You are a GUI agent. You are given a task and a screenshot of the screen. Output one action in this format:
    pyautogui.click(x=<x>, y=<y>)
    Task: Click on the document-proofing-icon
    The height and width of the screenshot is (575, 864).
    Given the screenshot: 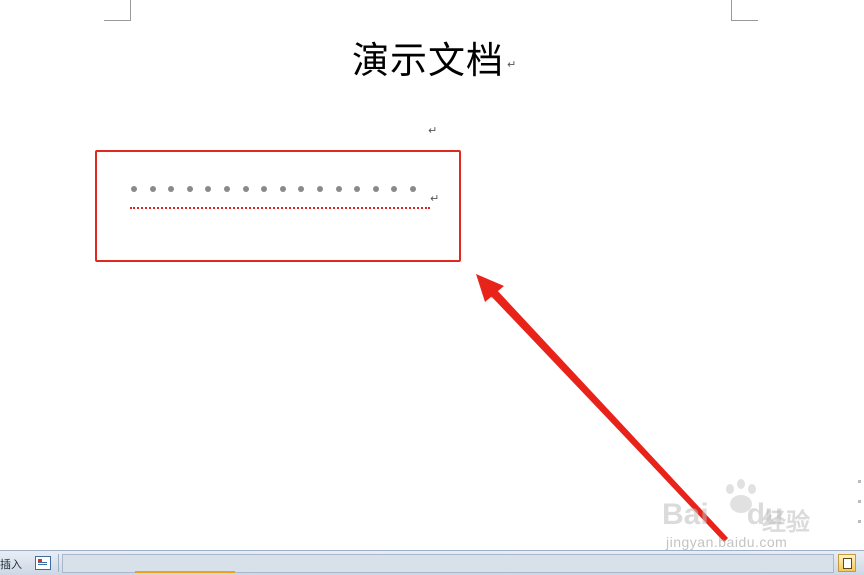 What is the action you would take?
    pyautogui.click(x=43, y=563)
    